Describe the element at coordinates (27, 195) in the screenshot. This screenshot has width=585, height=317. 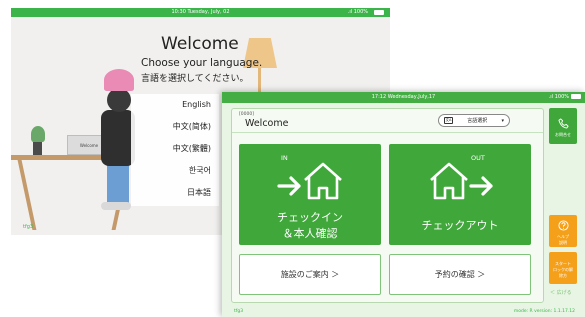
I see `desk-leg-illustration` at that location.